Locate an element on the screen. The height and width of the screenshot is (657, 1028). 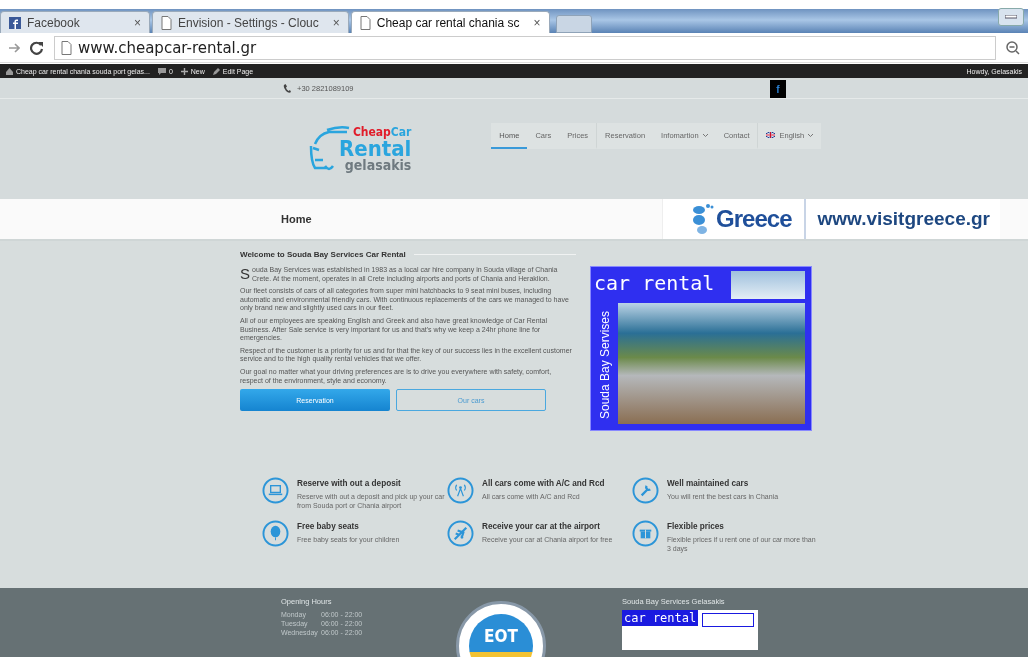
zoom-out-icon is located at coordinates (1013, 47).